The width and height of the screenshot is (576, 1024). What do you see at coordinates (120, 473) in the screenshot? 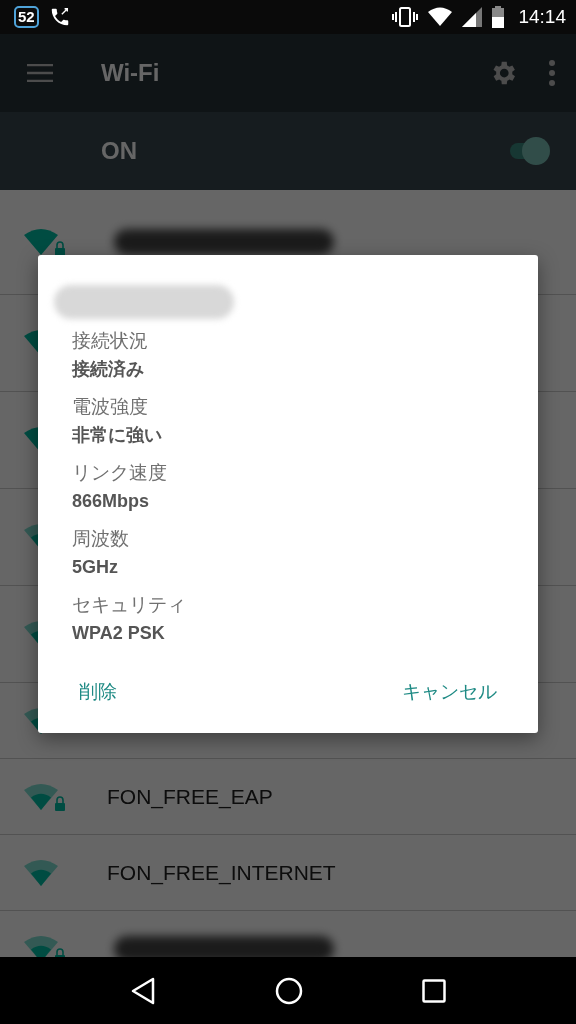
I see `field-label: リンク速度` at bounding box center [120, 473].